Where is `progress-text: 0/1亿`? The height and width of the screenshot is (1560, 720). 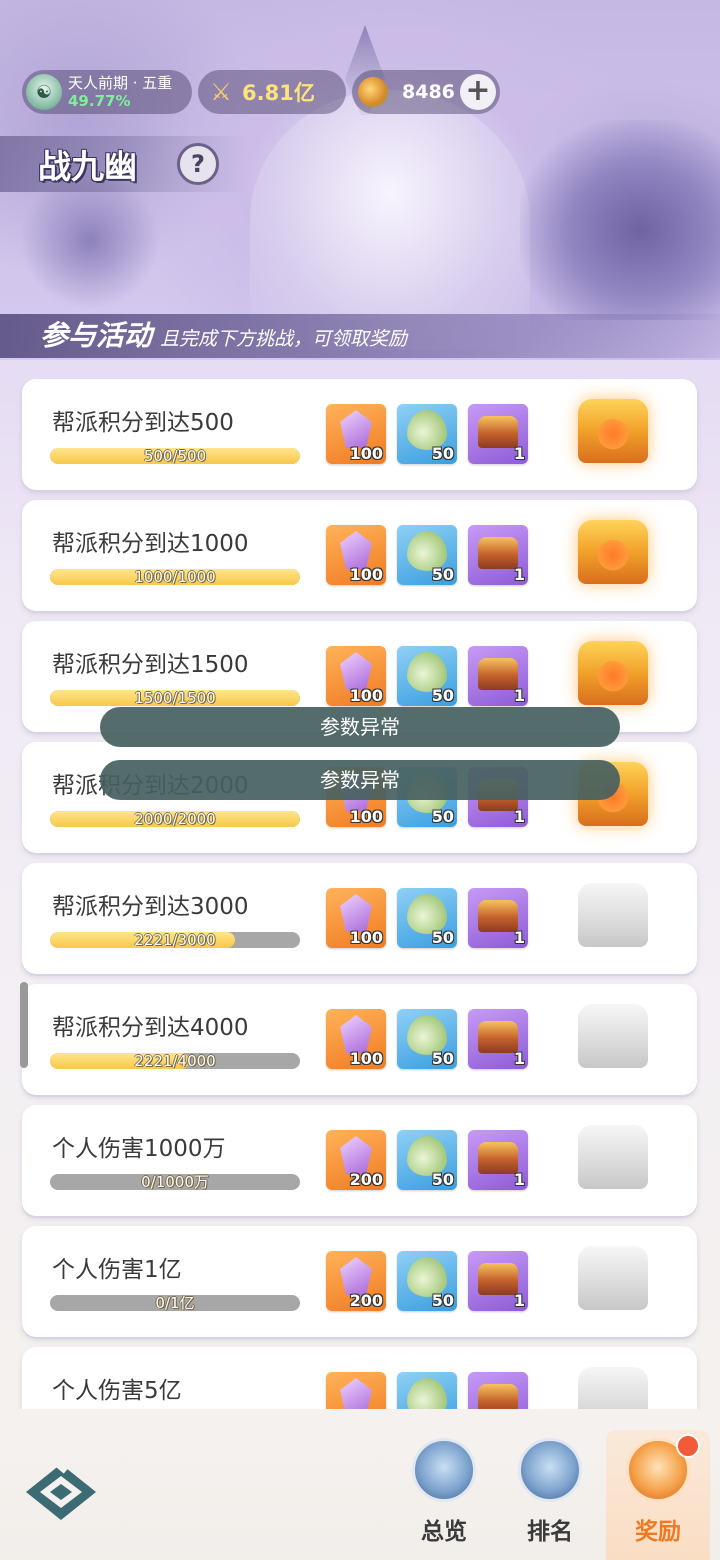 progress-text: 0/1亿 is located at coordinates (175, 1303).